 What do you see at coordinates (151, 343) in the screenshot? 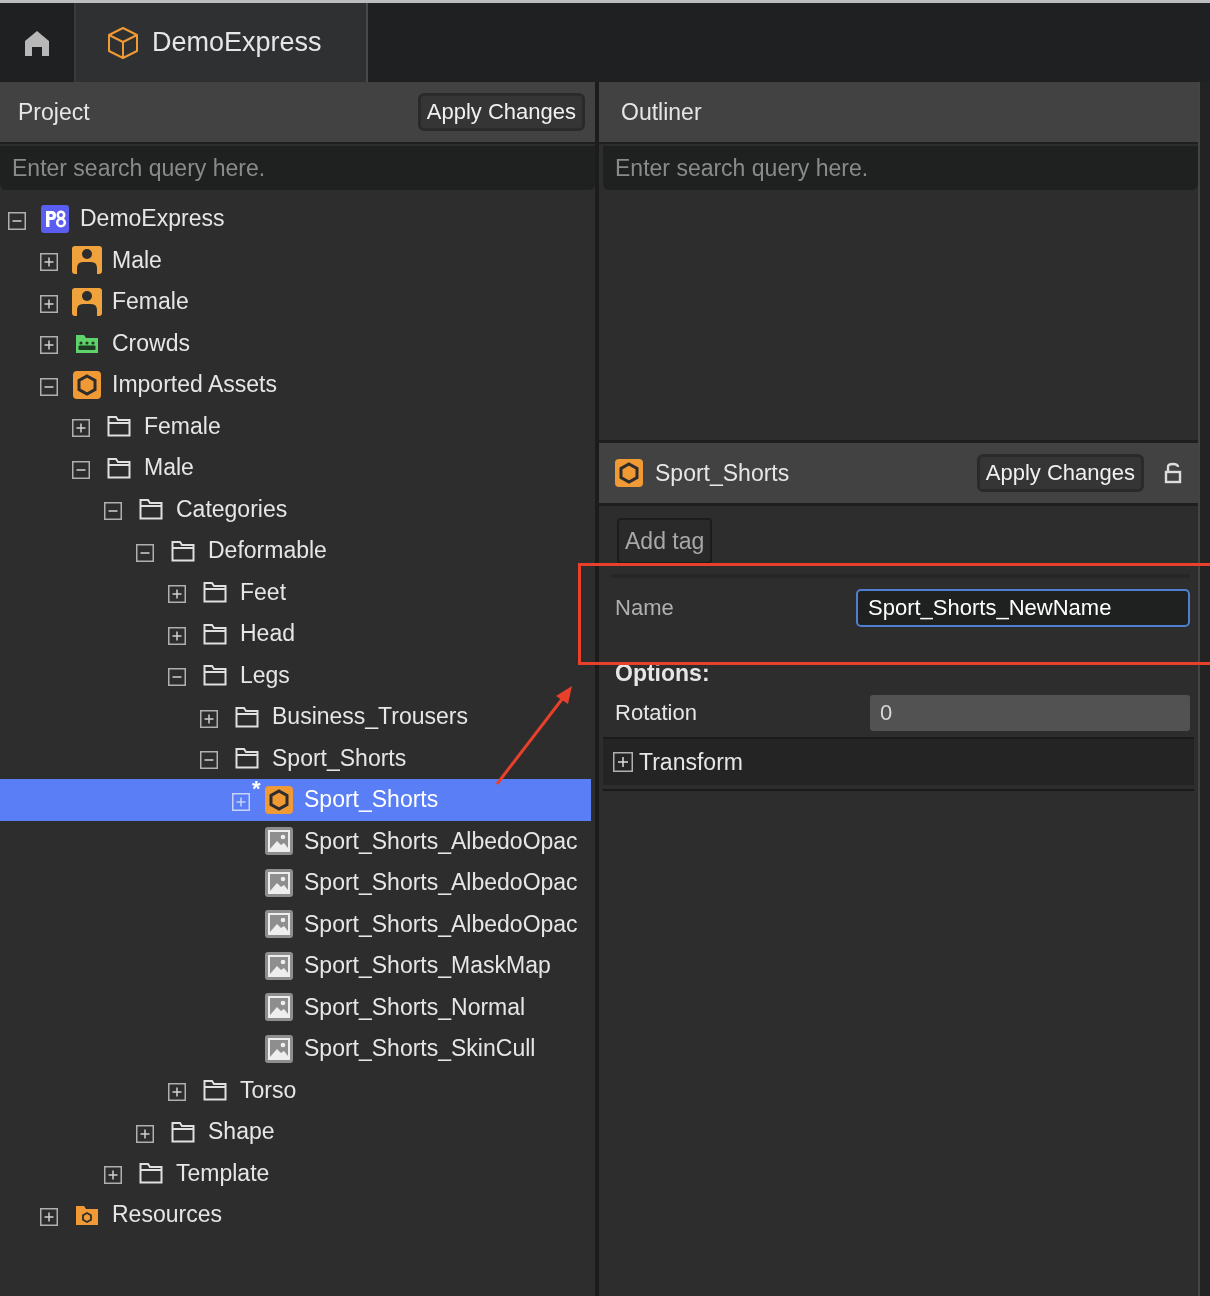
I see `tree-item-label: Crowds` at bounding box center [151, 343].